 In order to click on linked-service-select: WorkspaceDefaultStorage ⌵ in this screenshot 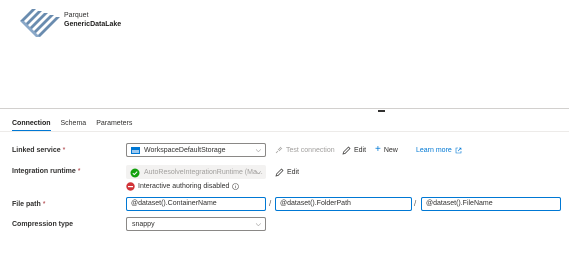, I will do `click(196, 150)`.